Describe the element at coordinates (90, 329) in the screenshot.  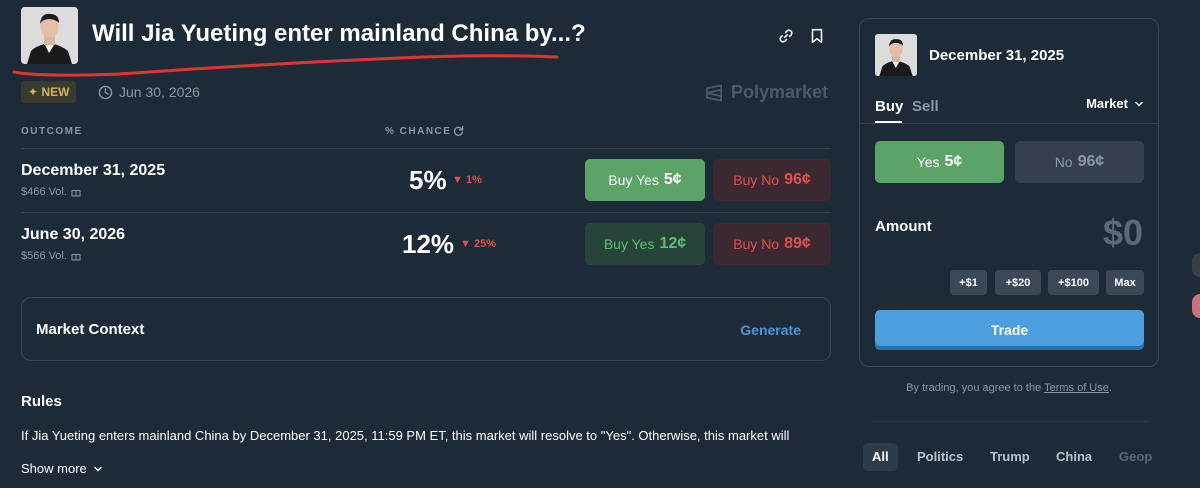
I see `market-context-label: Market Context` at that location.